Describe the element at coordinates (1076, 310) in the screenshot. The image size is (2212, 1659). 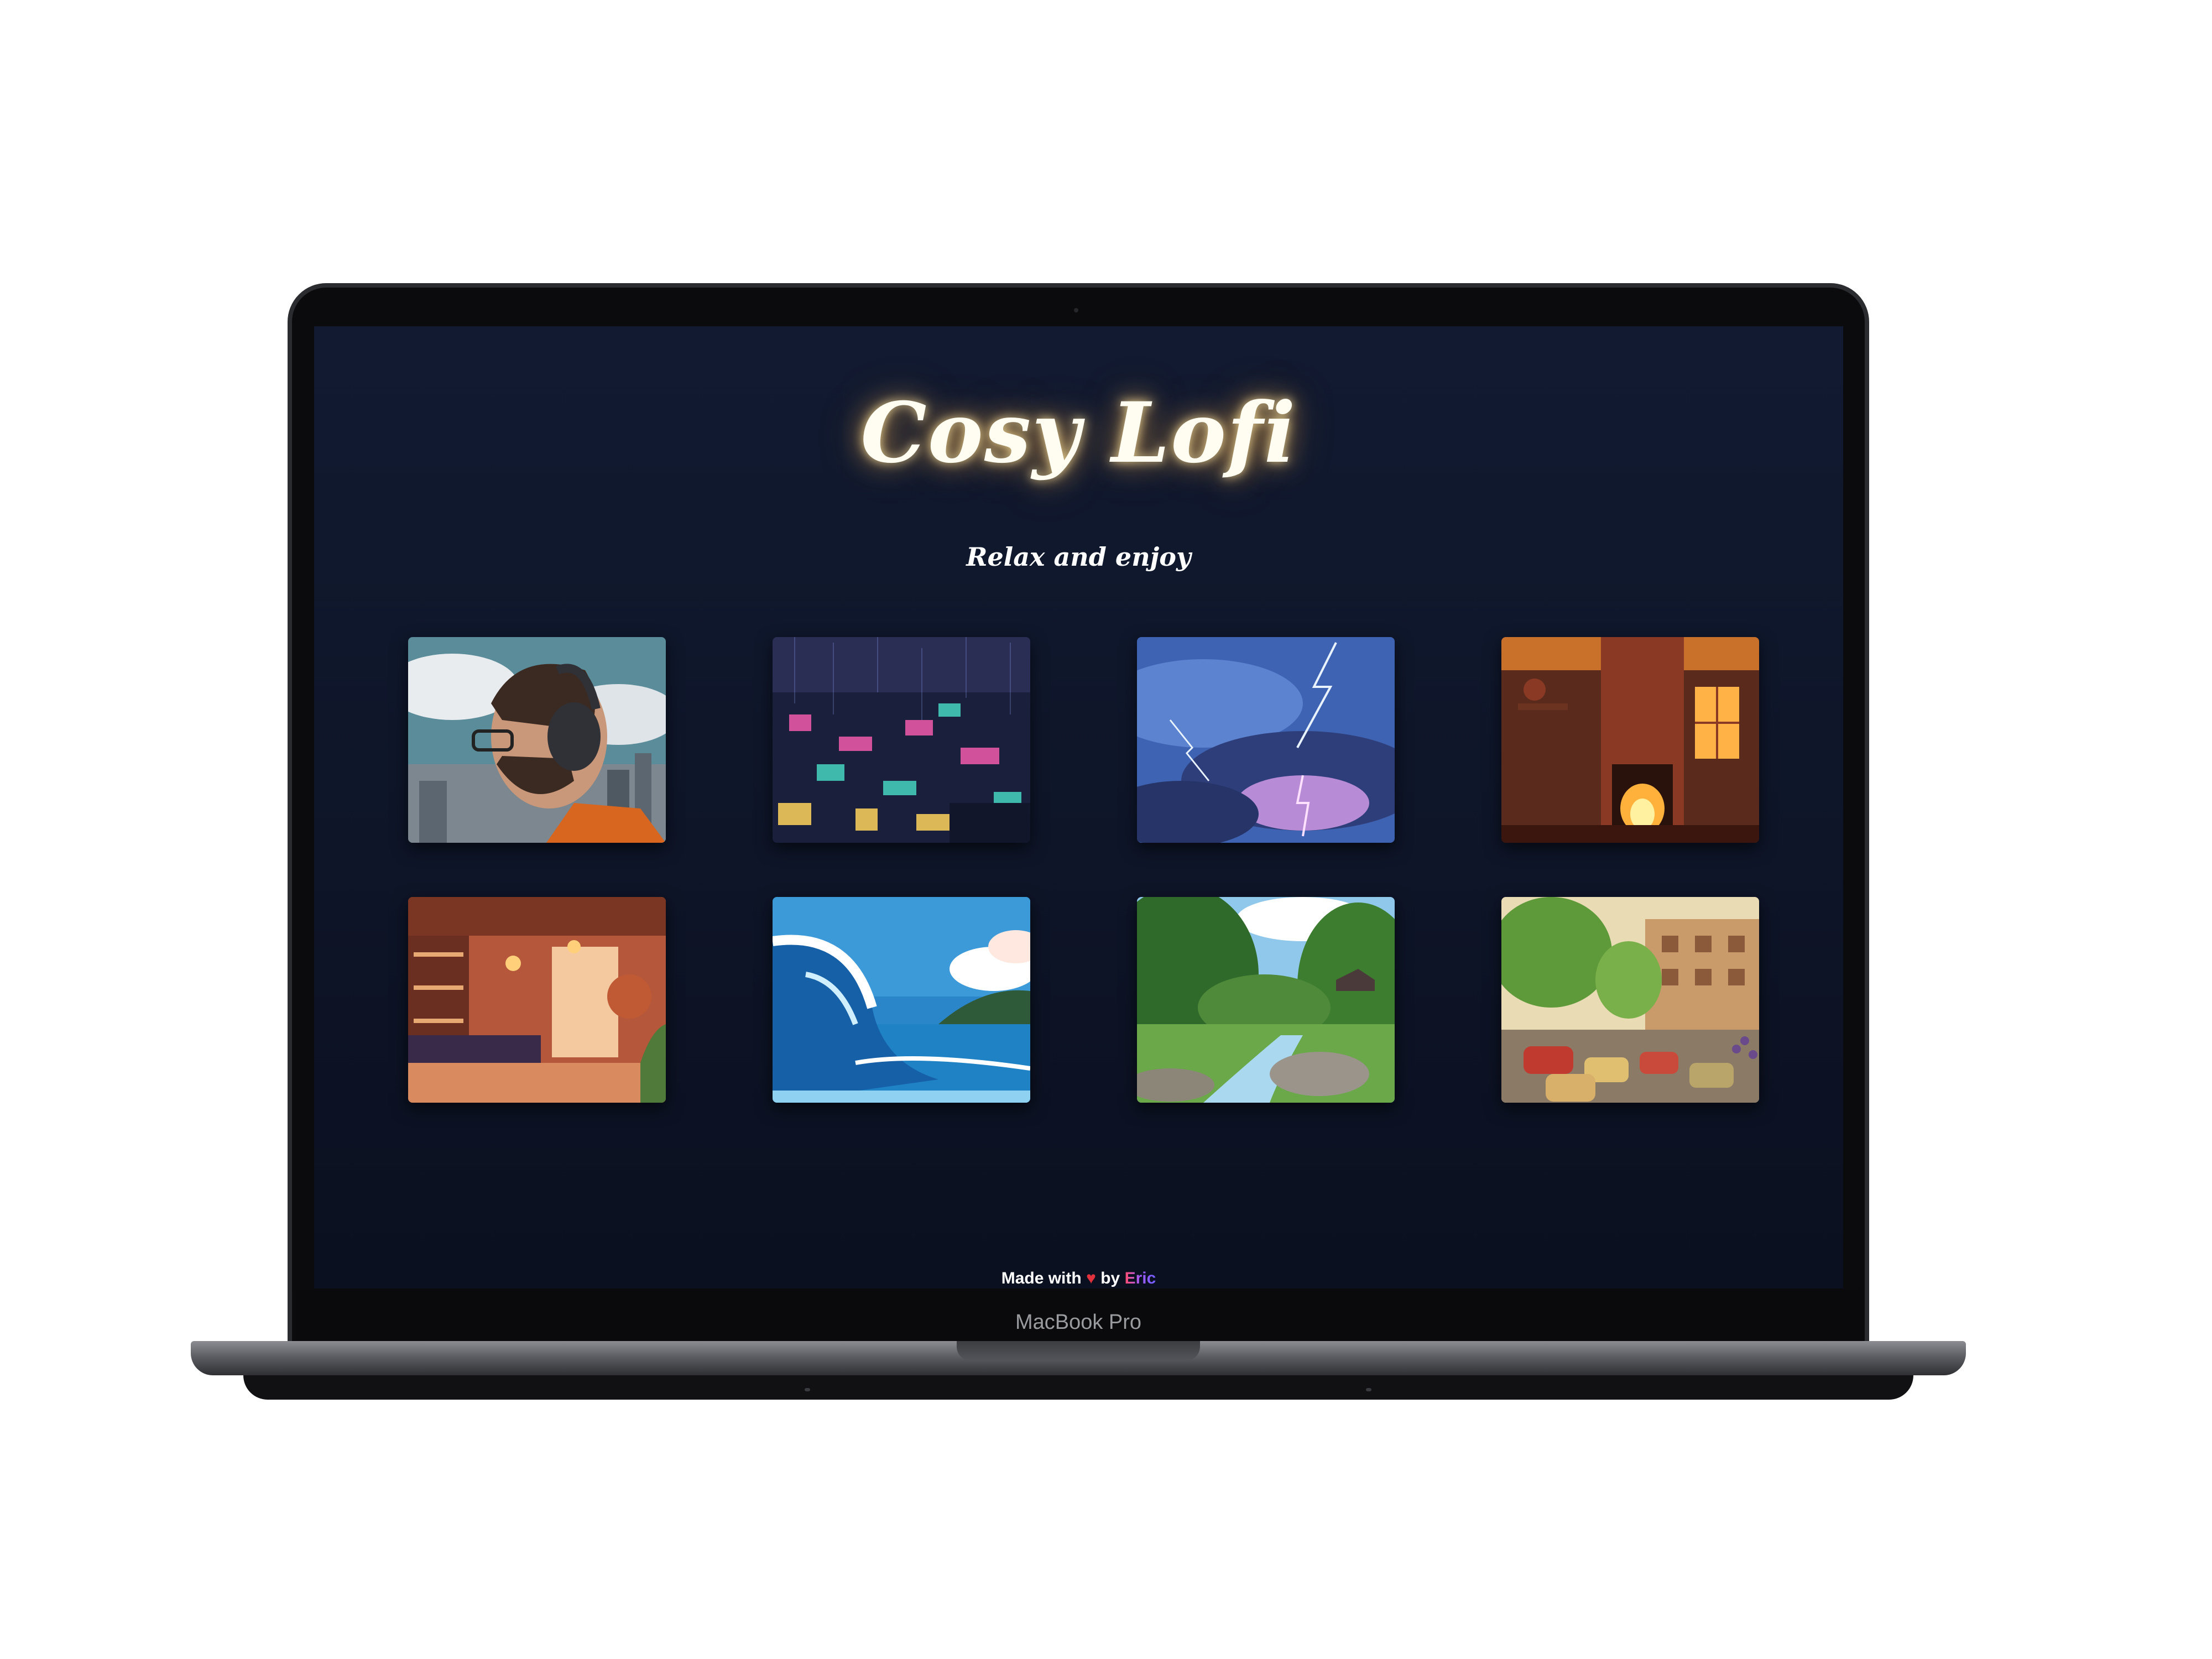
I see `webcam-icon` at that location.